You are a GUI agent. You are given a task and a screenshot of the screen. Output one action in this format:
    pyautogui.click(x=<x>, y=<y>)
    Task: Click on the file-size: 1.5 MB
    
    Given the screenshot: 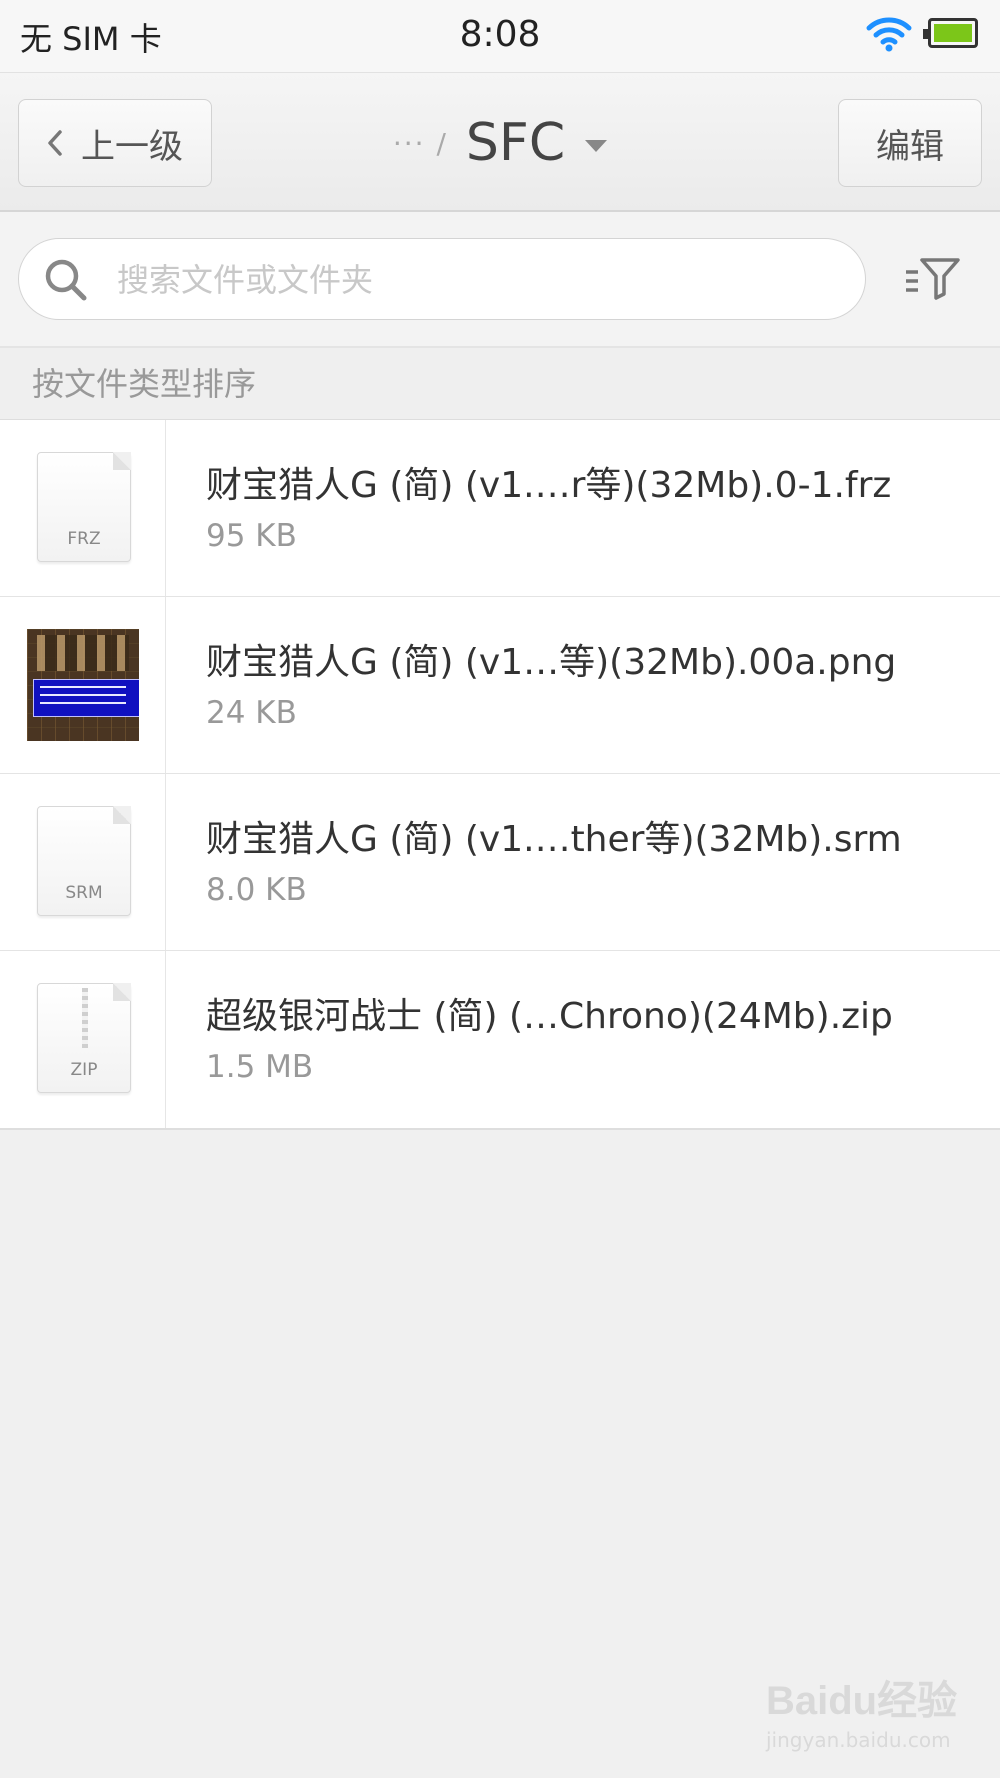 What is the action you would take?
    pyautogui.click(x=260, y=1067)
    